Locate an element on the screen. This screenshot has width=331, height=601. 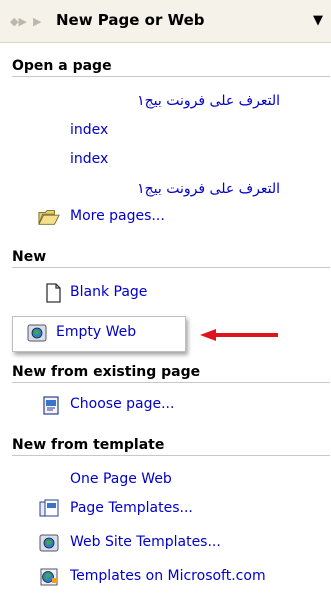
section-heading-new: New is located at coordinates (171, 257).